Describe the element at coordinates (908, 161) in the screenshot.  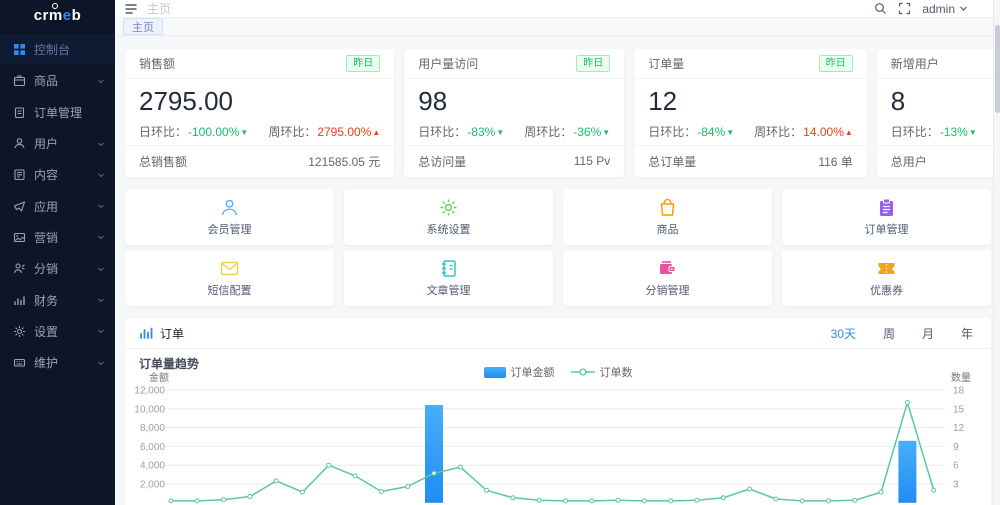
I see `stat-footer-label: 总用户` at that location.